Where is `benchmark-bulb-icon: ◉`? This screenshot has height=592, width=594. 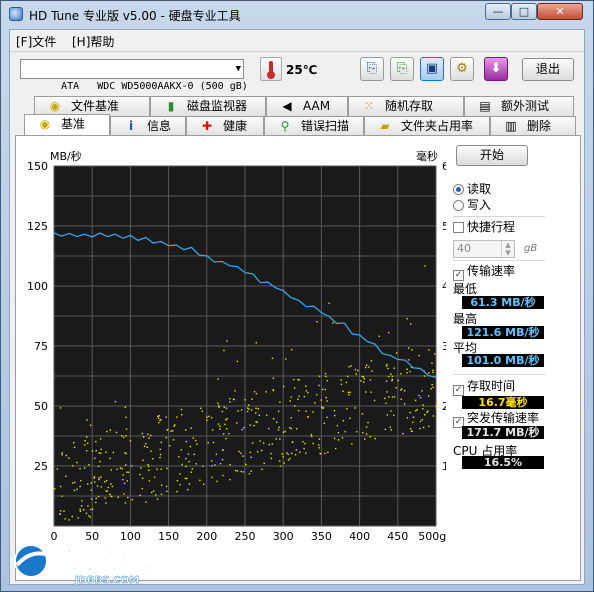
benchmark-bulb-icon: ◉ is located at coordinates (45, 124).